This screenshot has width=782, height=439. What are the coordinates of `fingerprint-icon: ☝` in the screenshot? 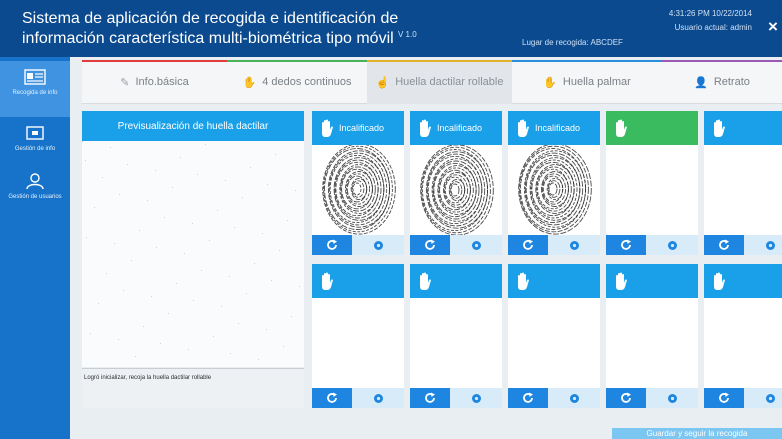 It's located at (382, 82).